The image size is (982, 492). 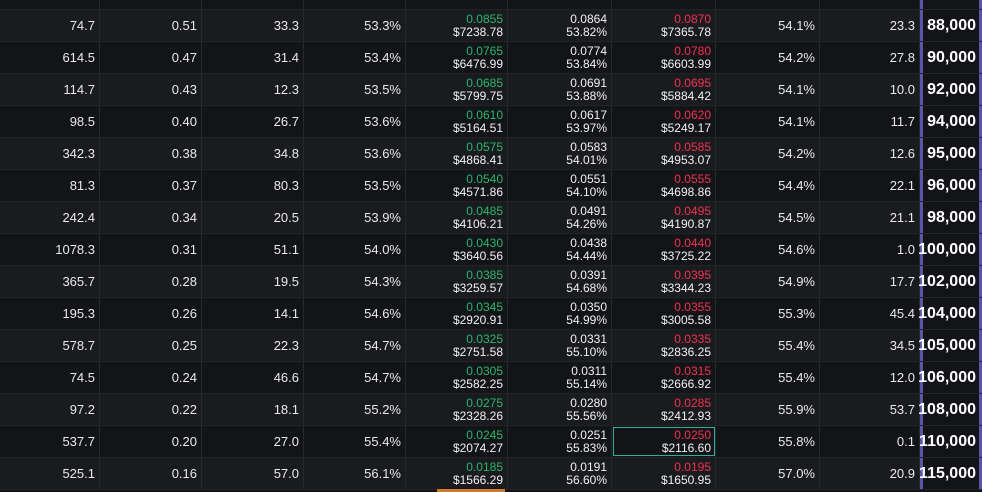 I want to click on mark-cell: 0.0864 53.82%, so click(x=560, y=25).